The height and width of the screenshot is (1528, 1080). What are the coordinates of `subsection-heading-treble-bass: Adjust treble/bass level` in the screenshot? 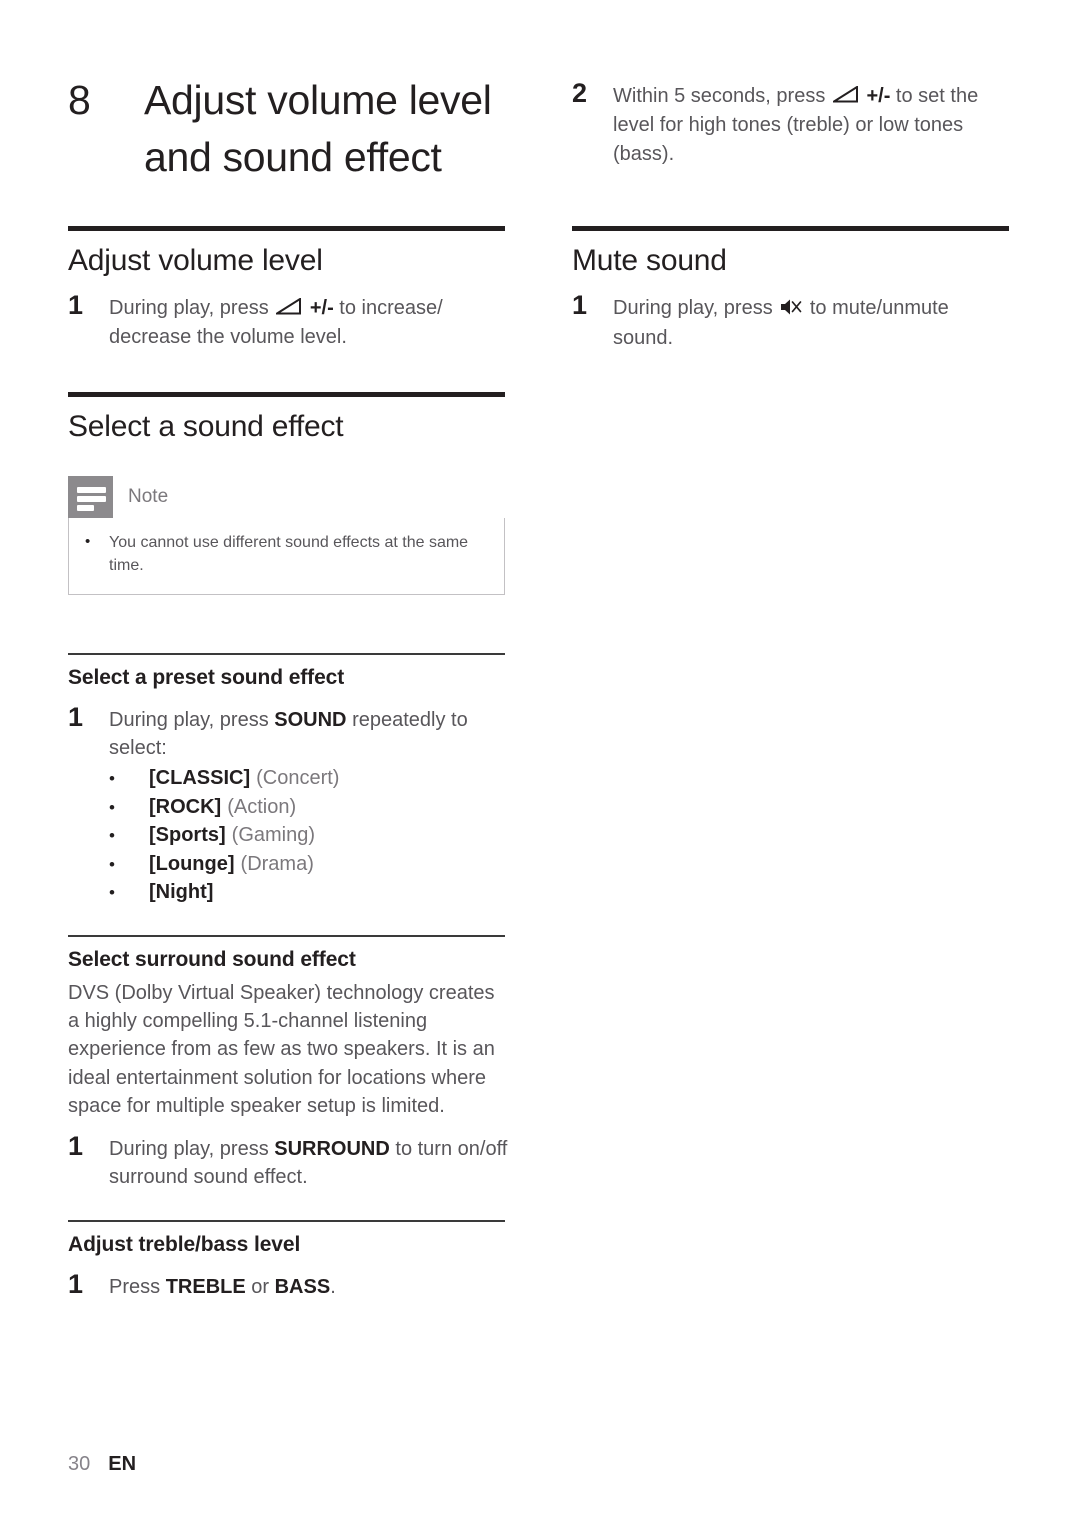 It's located at (184, 1245).